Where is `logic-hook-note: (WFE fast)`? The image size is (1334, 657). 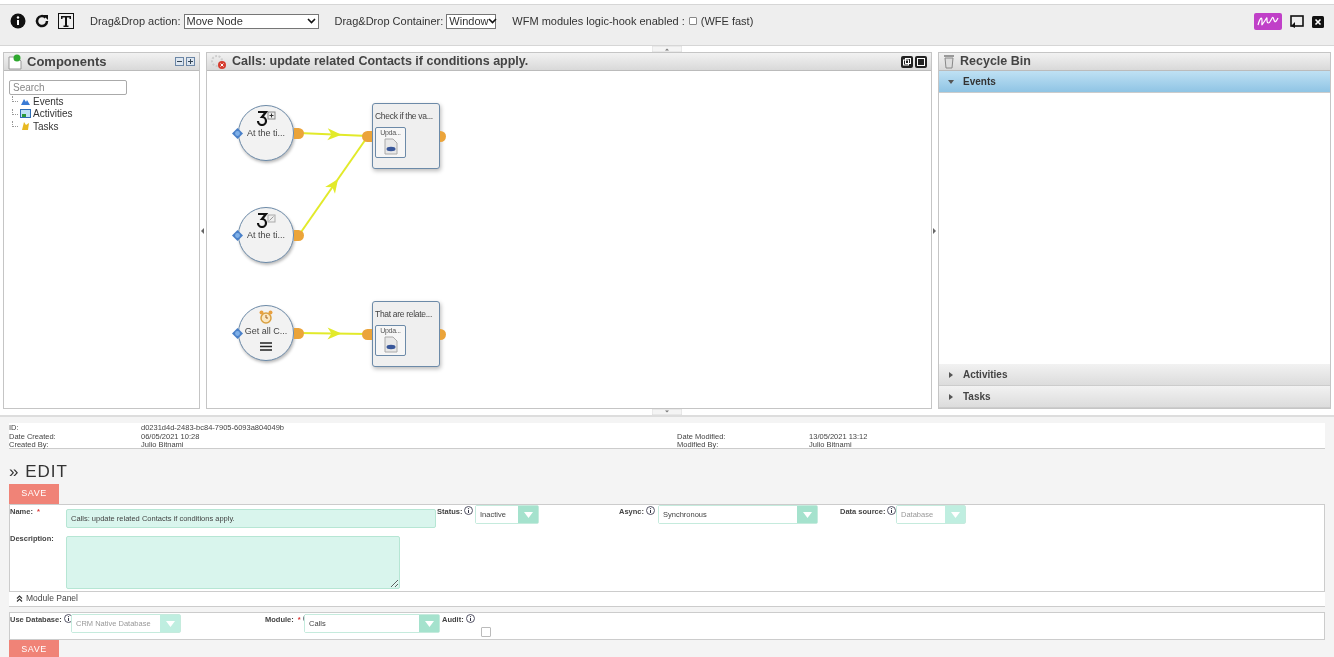
logic-hook-note: (WFE fast) is located at coordinates (727, 21).